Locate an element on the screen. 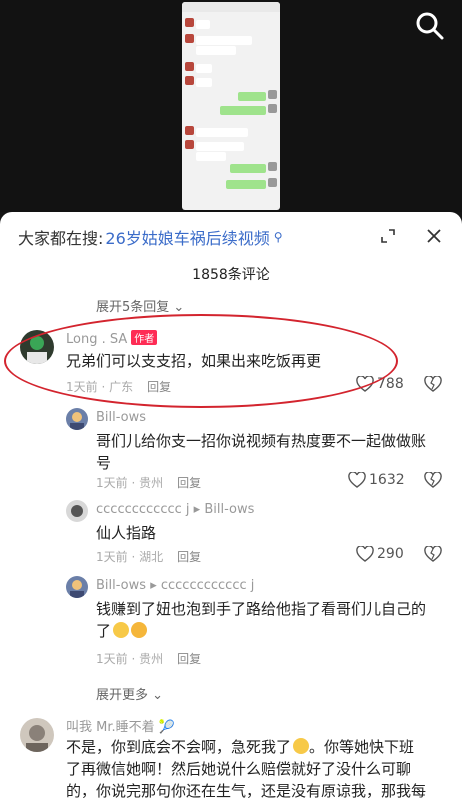 The height and width of the screenshot is (800, 462). reply-to-name: Bill-ows is located at coordinates (229, 509).